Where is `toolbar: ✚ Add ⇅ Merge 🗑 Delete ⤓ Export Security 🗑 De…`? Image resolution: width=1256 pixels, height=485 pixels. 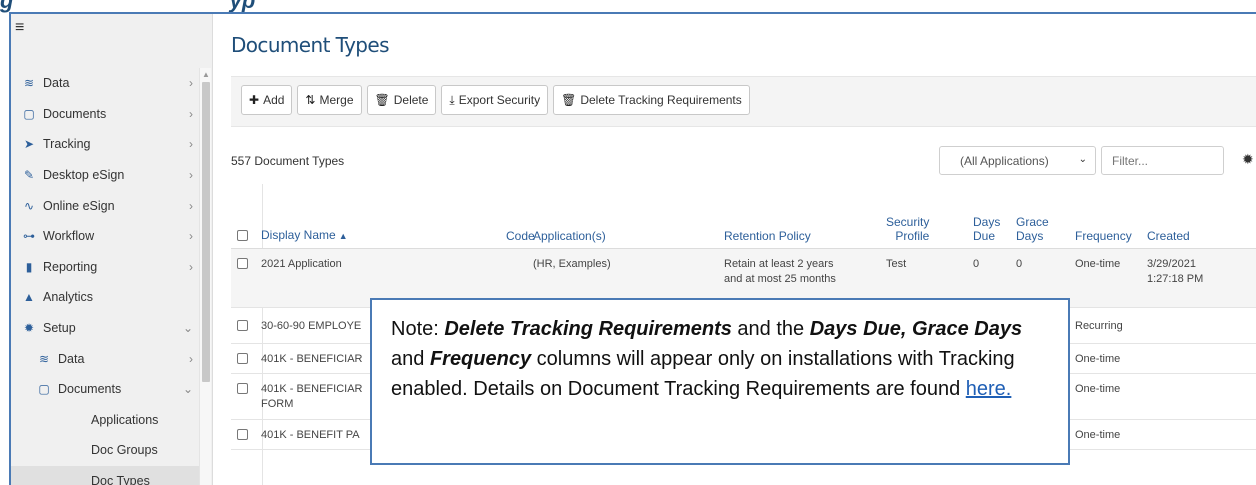 toolbar: ✚ Add ⇅ Merge 🗑 Delete ⤓ Export Security 🗑 De… is located at coordinates (743, 101).